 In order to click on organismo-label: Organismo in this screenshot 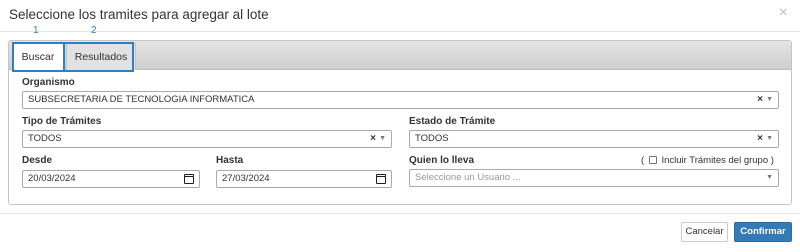, I will do `click(48, 82)`.